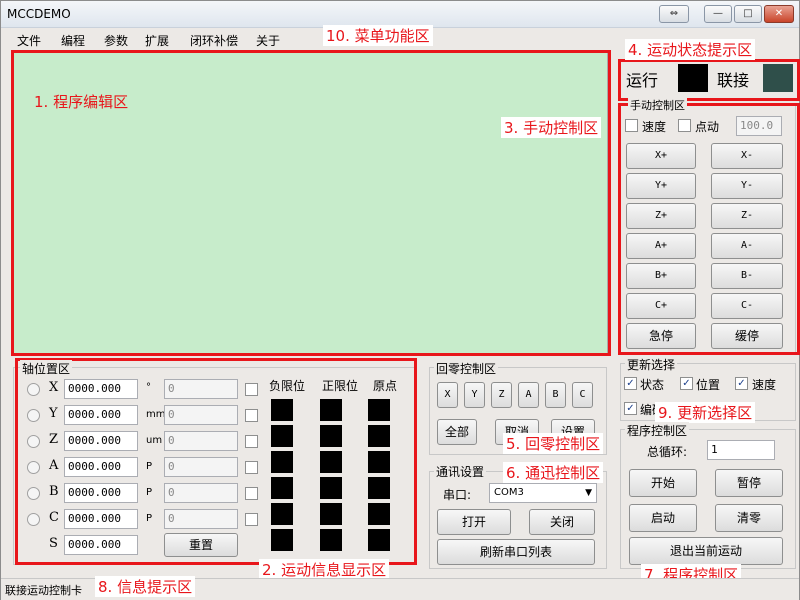 This screenshot has height=600, width=800. What do you see at coordinates (630, 408) in the screenshot?
I see `update-code-checkbox: ✓` at bounding box center [630, 408].